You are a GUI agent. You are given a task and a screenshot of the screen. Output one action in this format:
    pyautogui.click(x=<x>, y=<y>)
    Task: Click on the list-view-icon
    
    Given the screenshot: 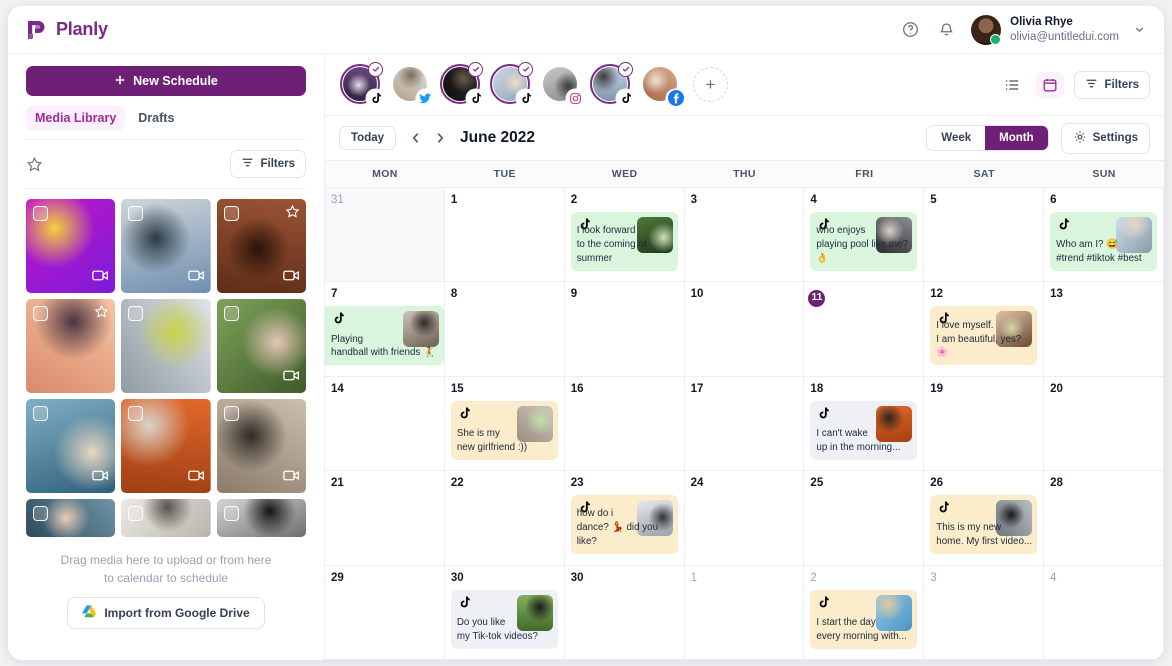 What is the action you would take?
    pyautogui.click(x=1012, y=85)
    